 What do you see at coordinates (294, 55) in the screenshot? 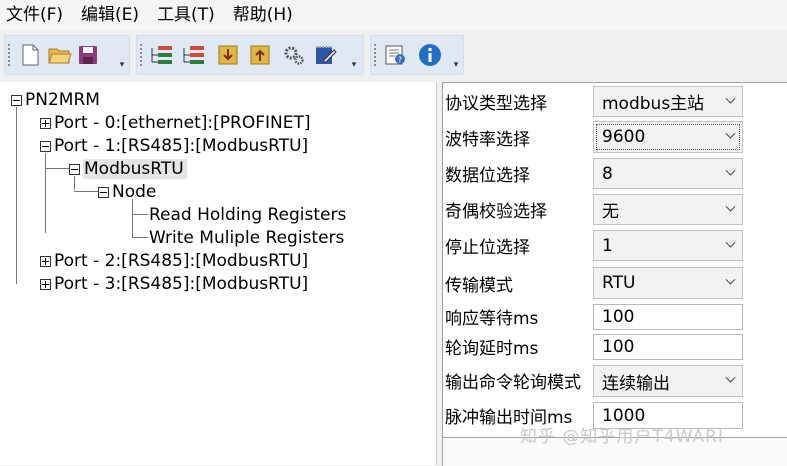
I see `settings-gears-icon` at bounding box center [294, 55].